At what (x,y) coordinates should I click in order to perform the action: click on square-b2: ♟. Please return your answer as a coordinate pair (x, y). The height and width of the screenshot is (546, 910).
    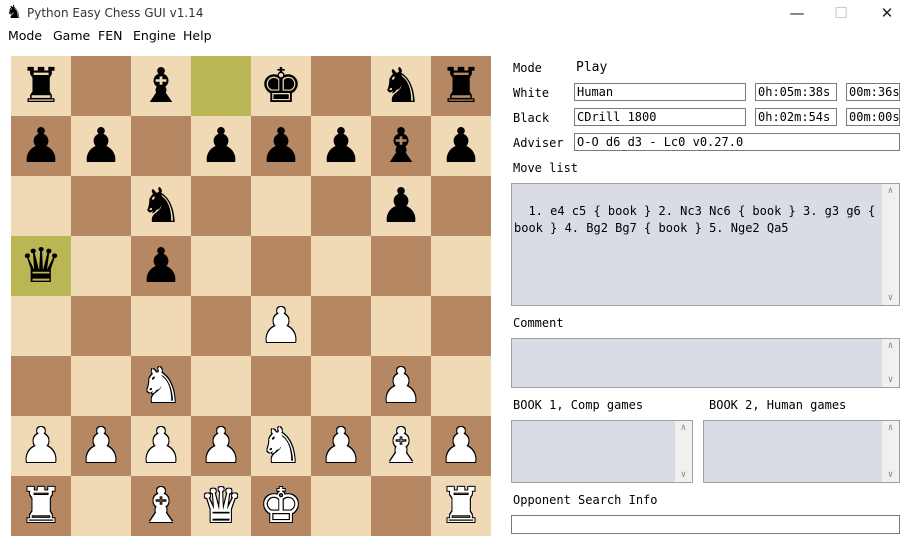
    Looking at the image, I should click on (101, 446).